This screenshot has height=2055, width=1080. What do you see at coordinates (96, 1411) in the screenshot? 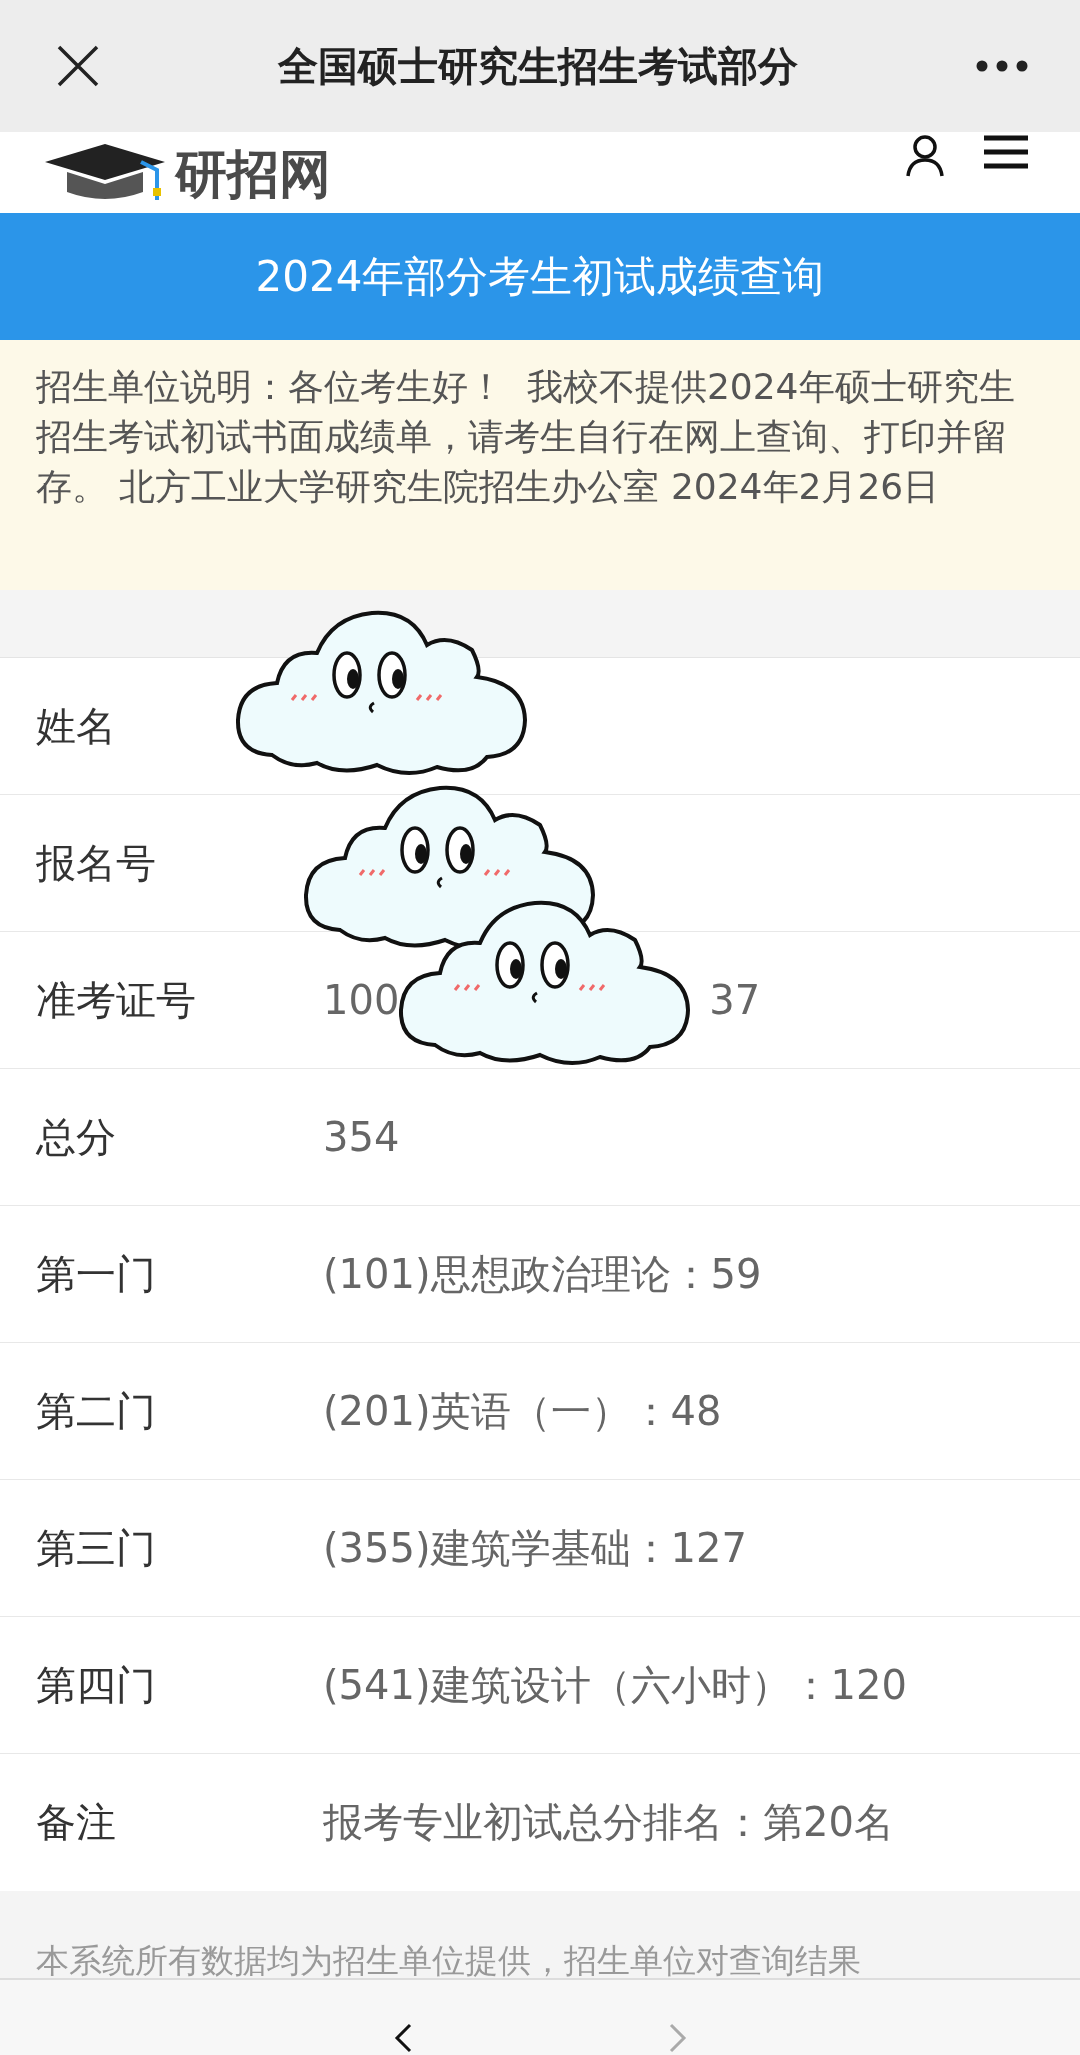
I see `field-label: 第二门` at bounding box center [96, 1411].